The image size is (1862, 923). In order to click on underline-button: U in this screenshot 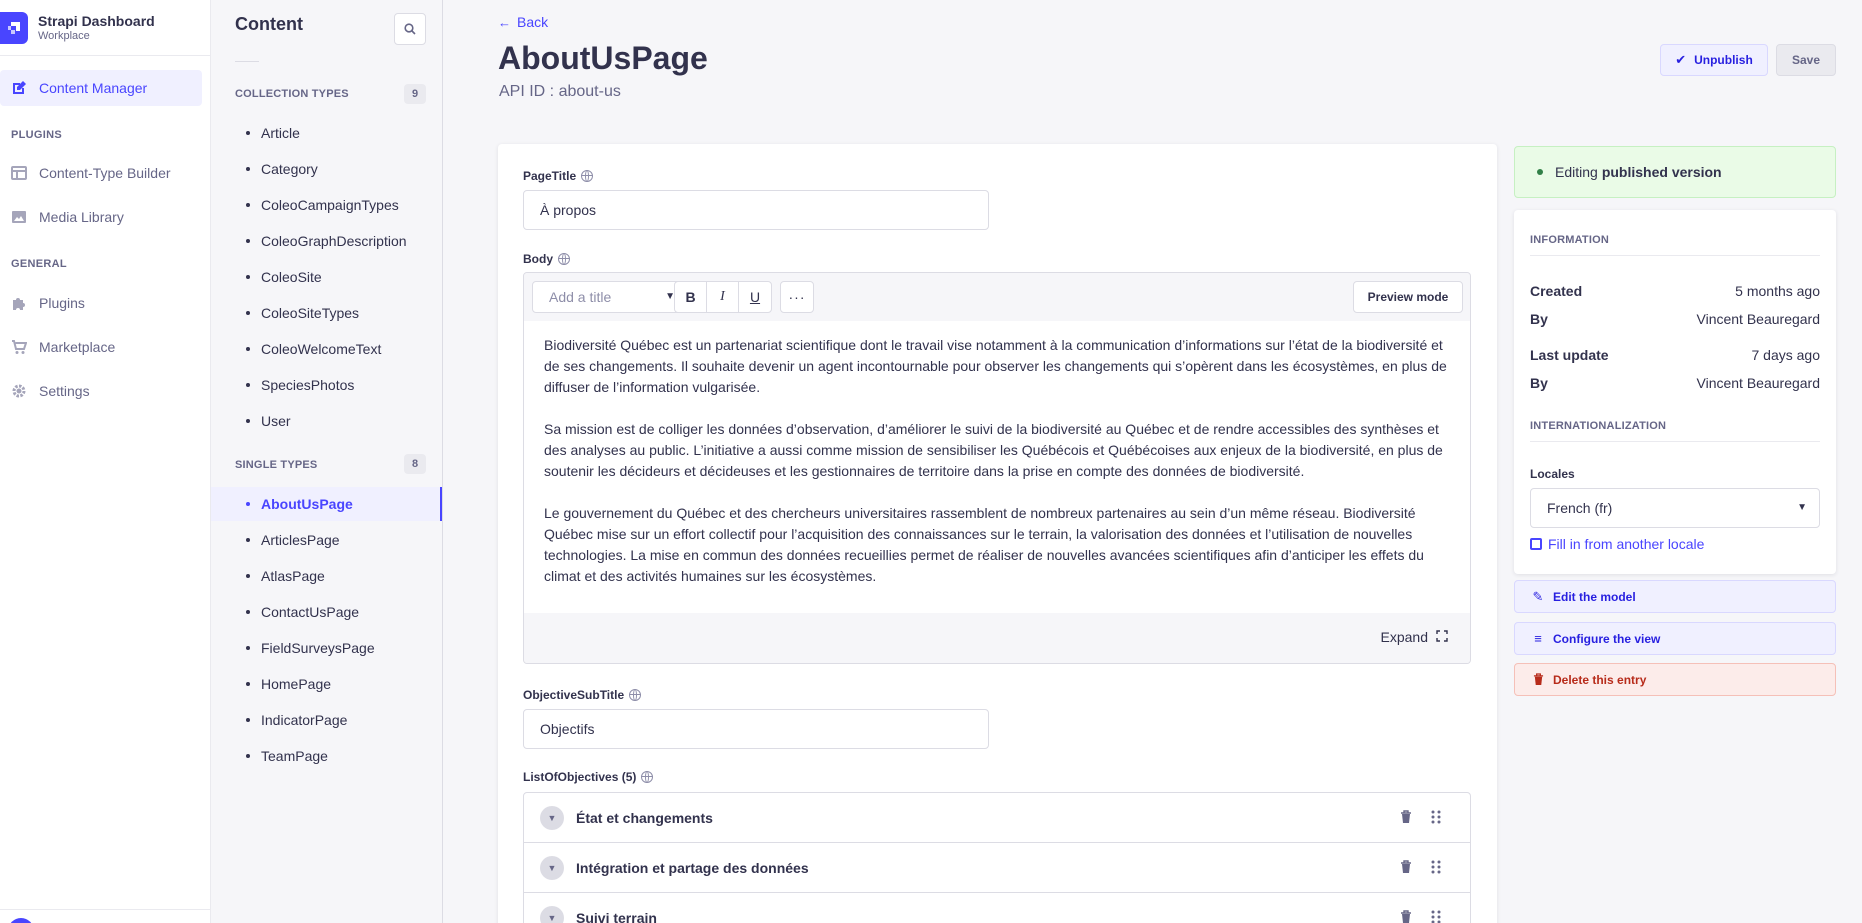, I will do `click(755, 297)`.